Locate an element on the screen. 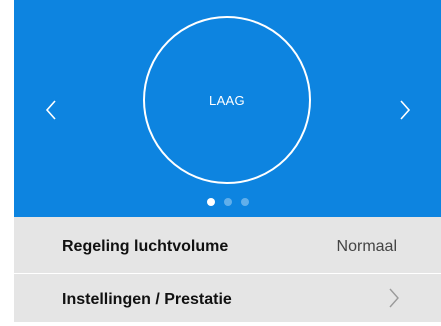  page-dot-active is located at coordinates (210, 202).